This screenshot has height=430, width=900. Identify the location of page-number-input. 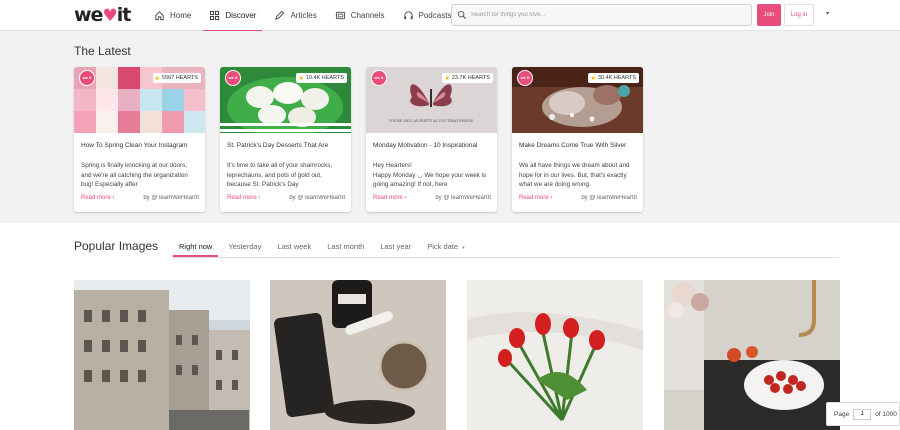
(862, 414).